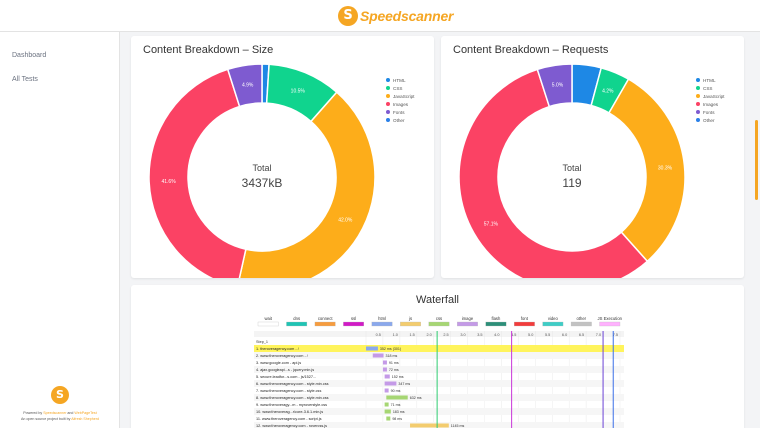  I want to click on waterfall-tick-label: 2.0, so click(428, 335).